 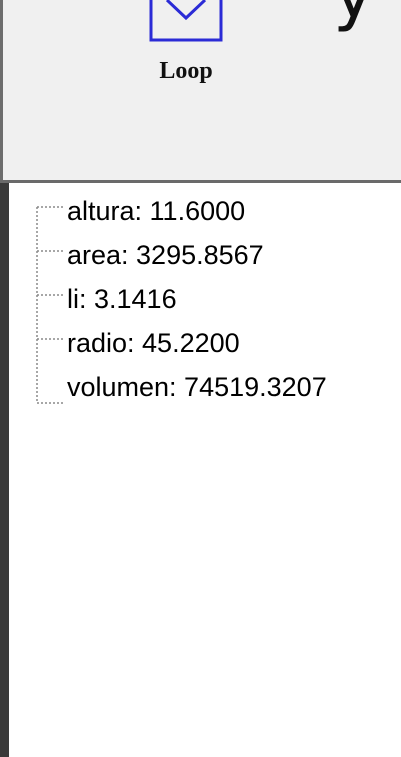 I want to click on loop-icon, so click(x=186, y=21).